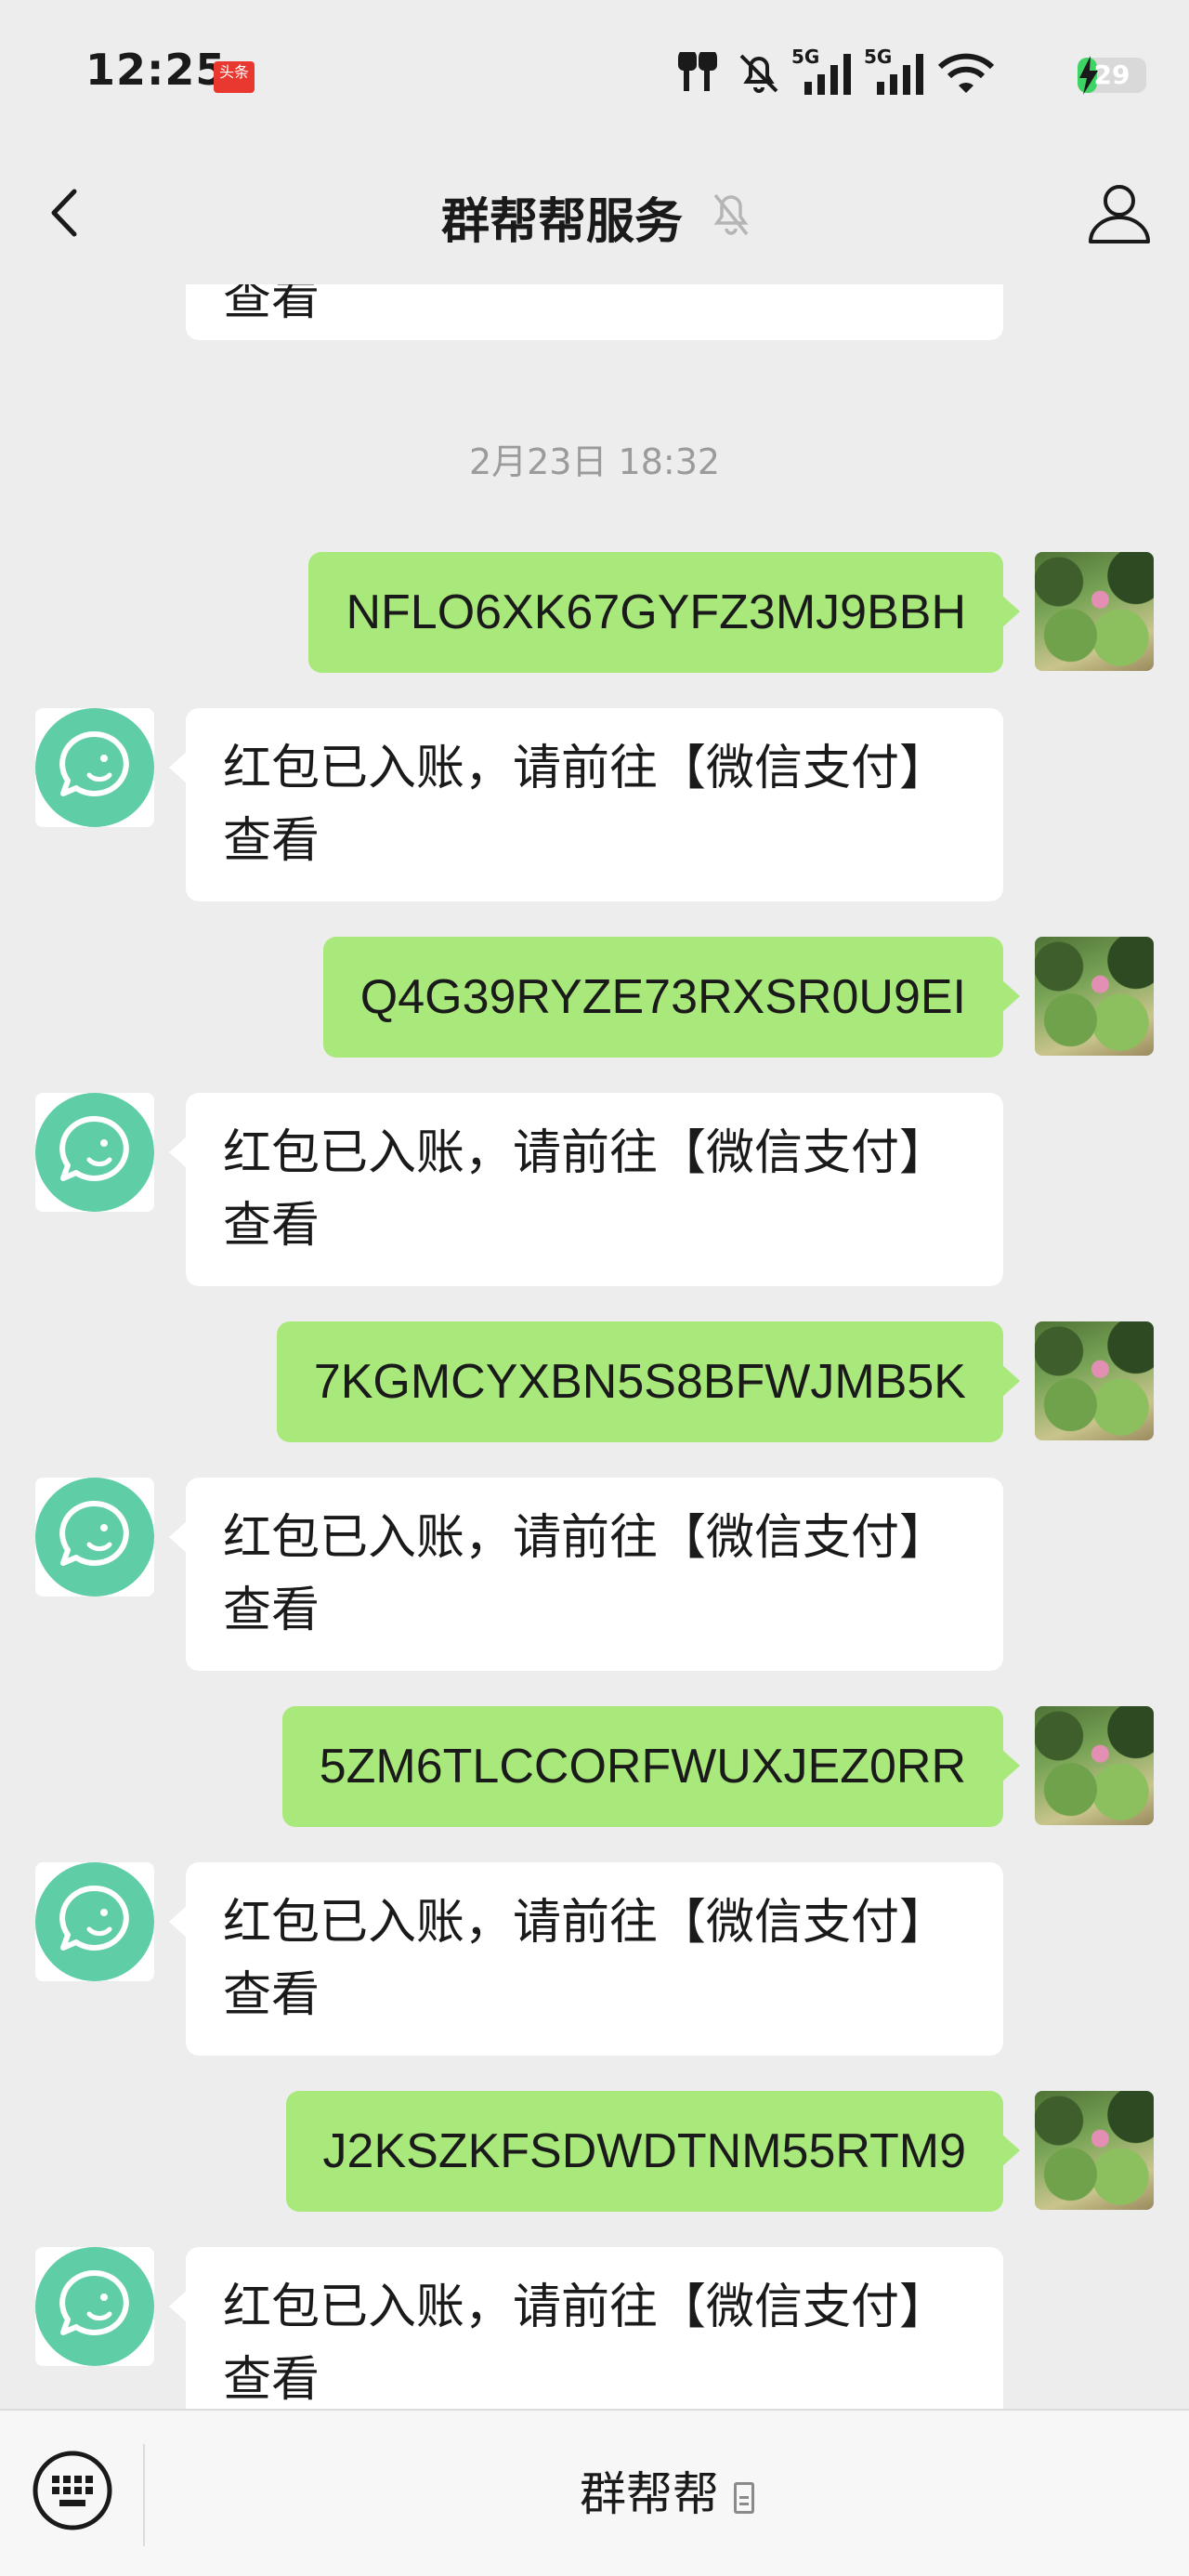  What do you see at coordinates (758, 73) in the screenshot?
I see `silent-icon` at bounding box center [758, 73].